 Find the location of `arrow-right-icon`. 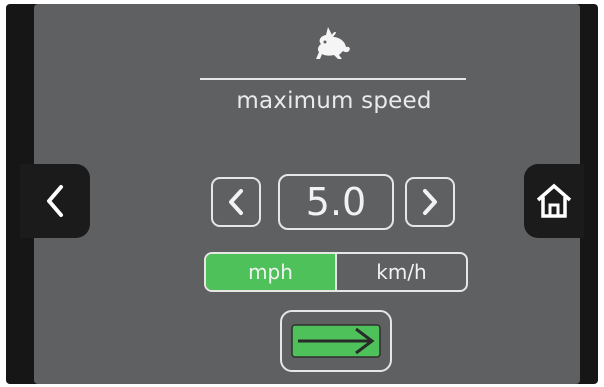

arrow-right-icon is located at coordinates (336, 341).